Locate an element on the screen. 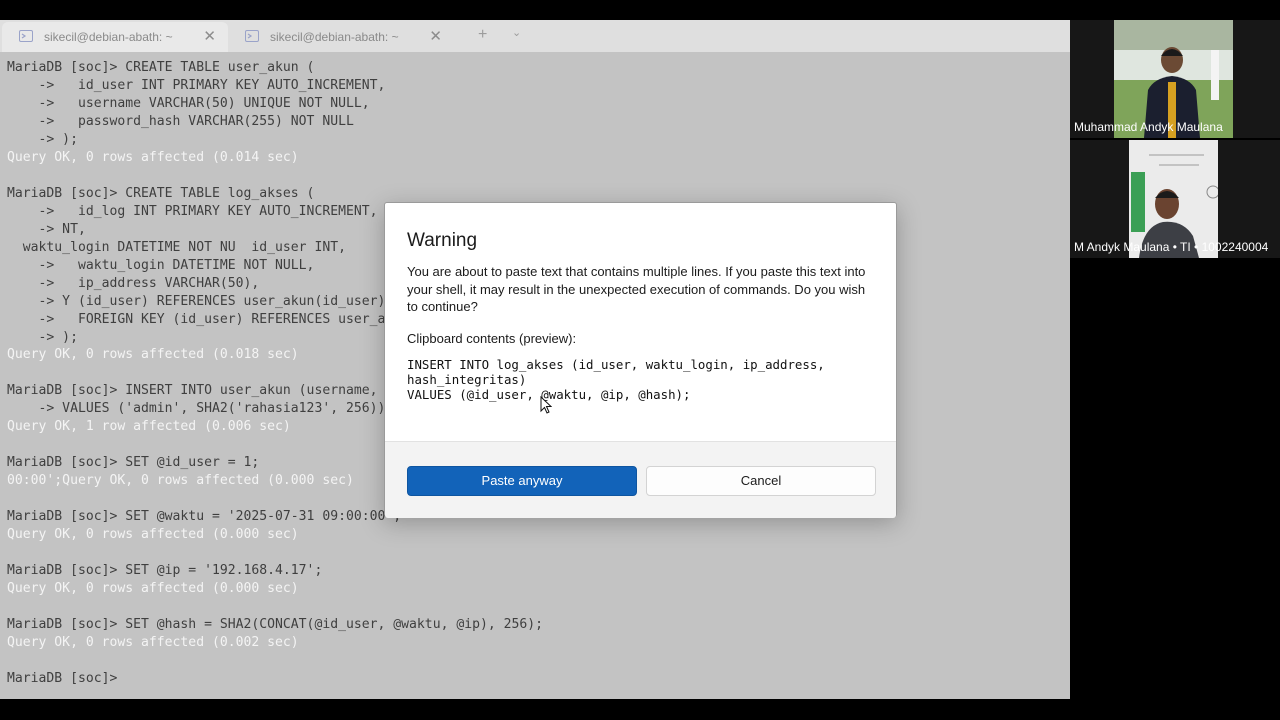  participant-name: Muhammad Andyk Maulana is located at coordinates (1148, 127).